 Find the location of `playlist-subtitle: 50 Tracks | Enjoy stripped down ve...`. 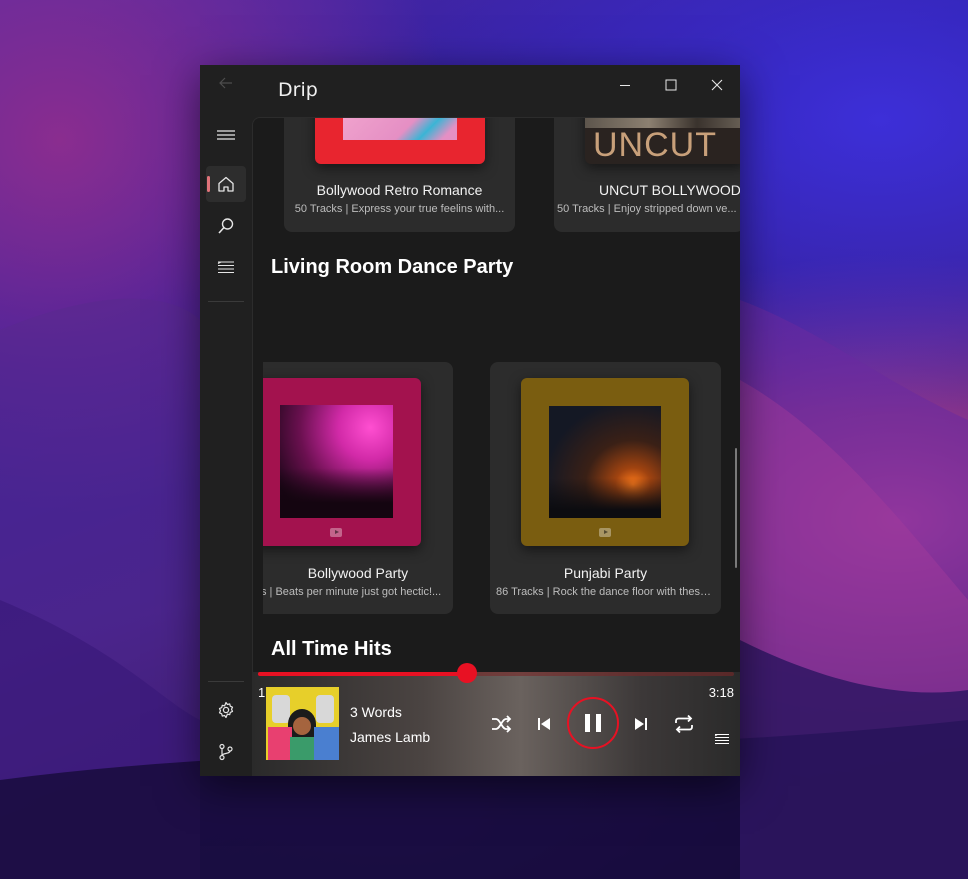

playlist-subtitle: 50 Tracks | Enjoy stripped down ve... is located at coordinates (647, 209).